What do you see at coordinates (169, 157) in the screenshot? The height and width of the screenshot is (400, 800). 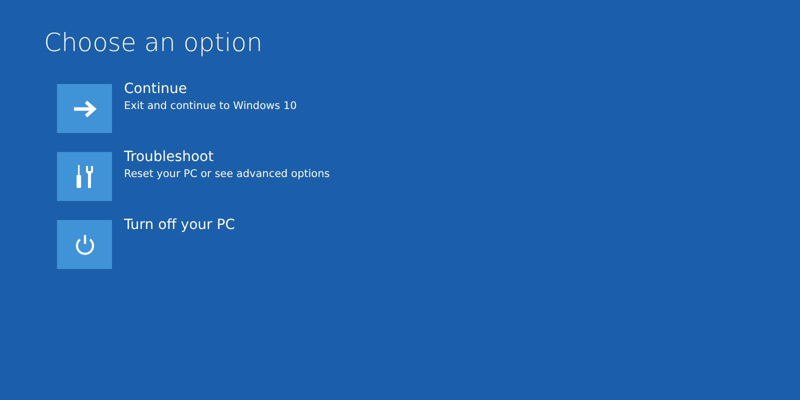 I see `option-label: Troubleshoot` at bounding box center [169, 157].